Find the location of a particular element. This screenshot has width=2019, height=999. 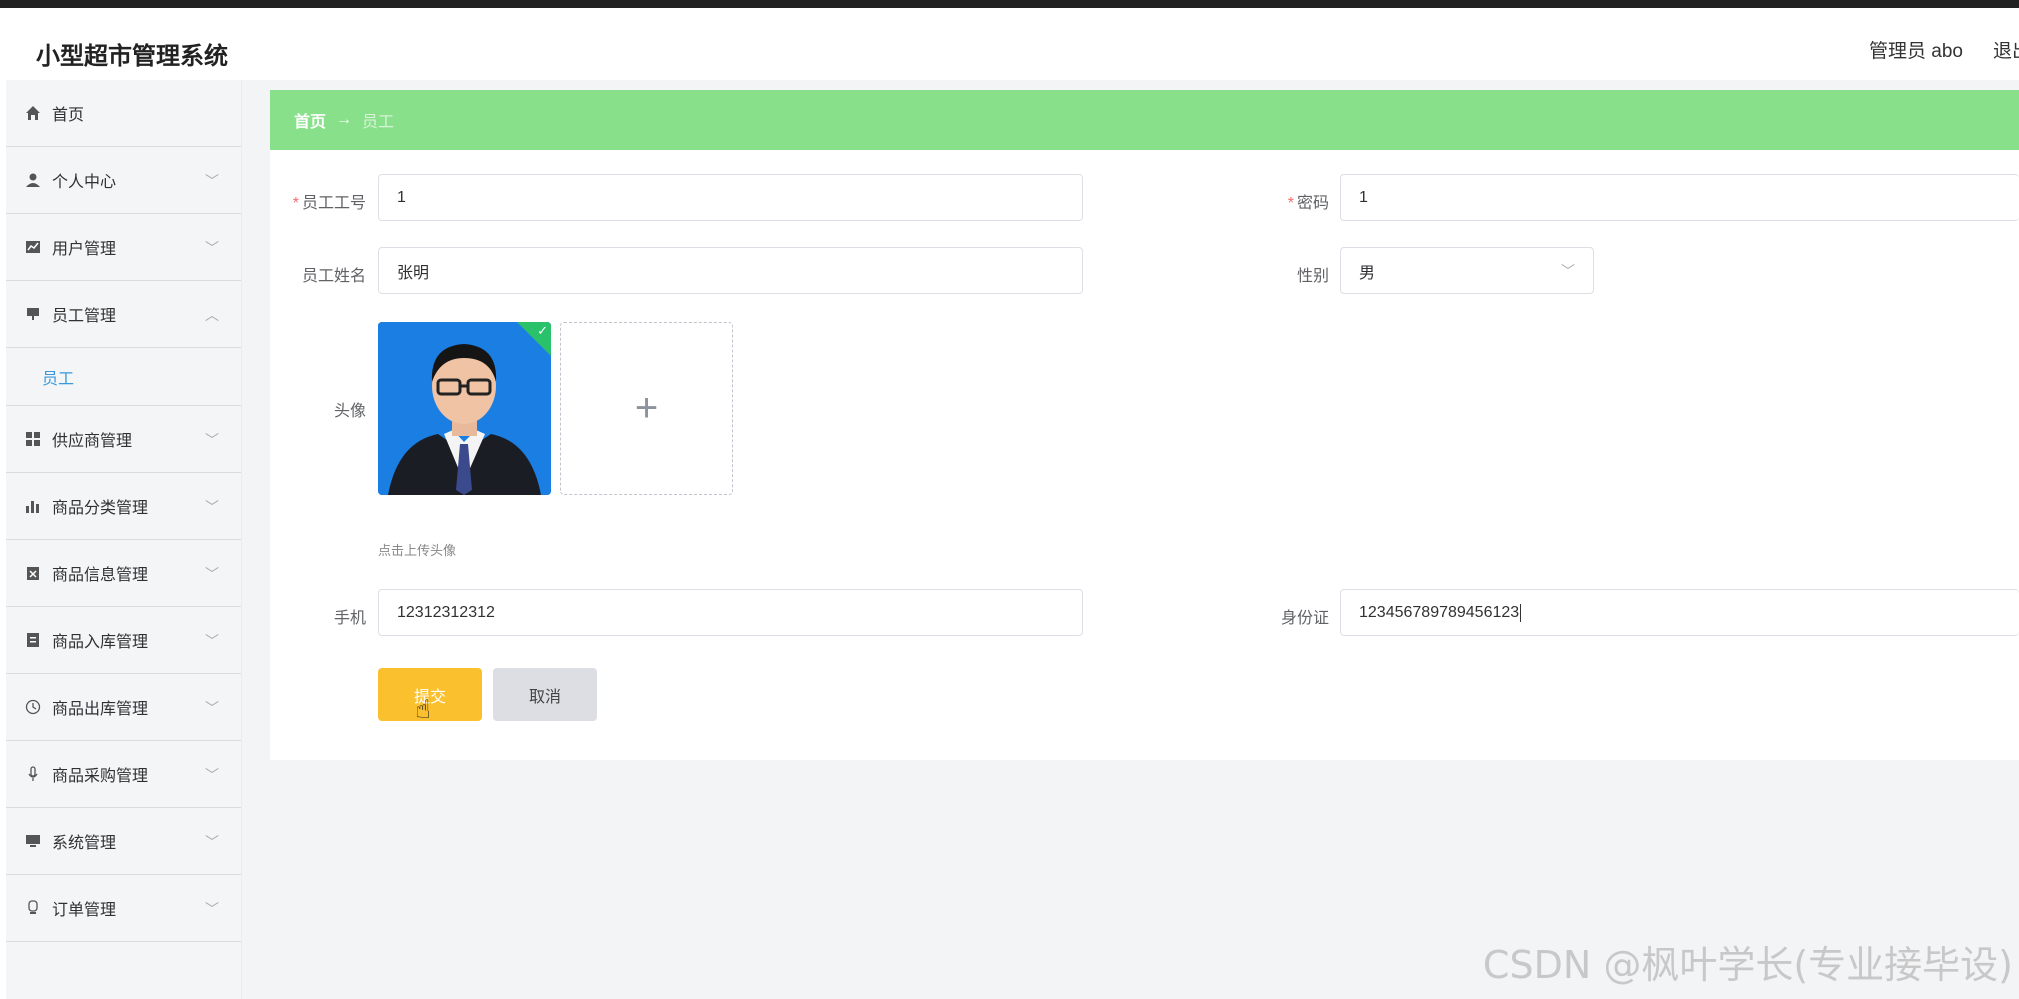

avatar-label: 头像 is located at coordinates (349, 411).